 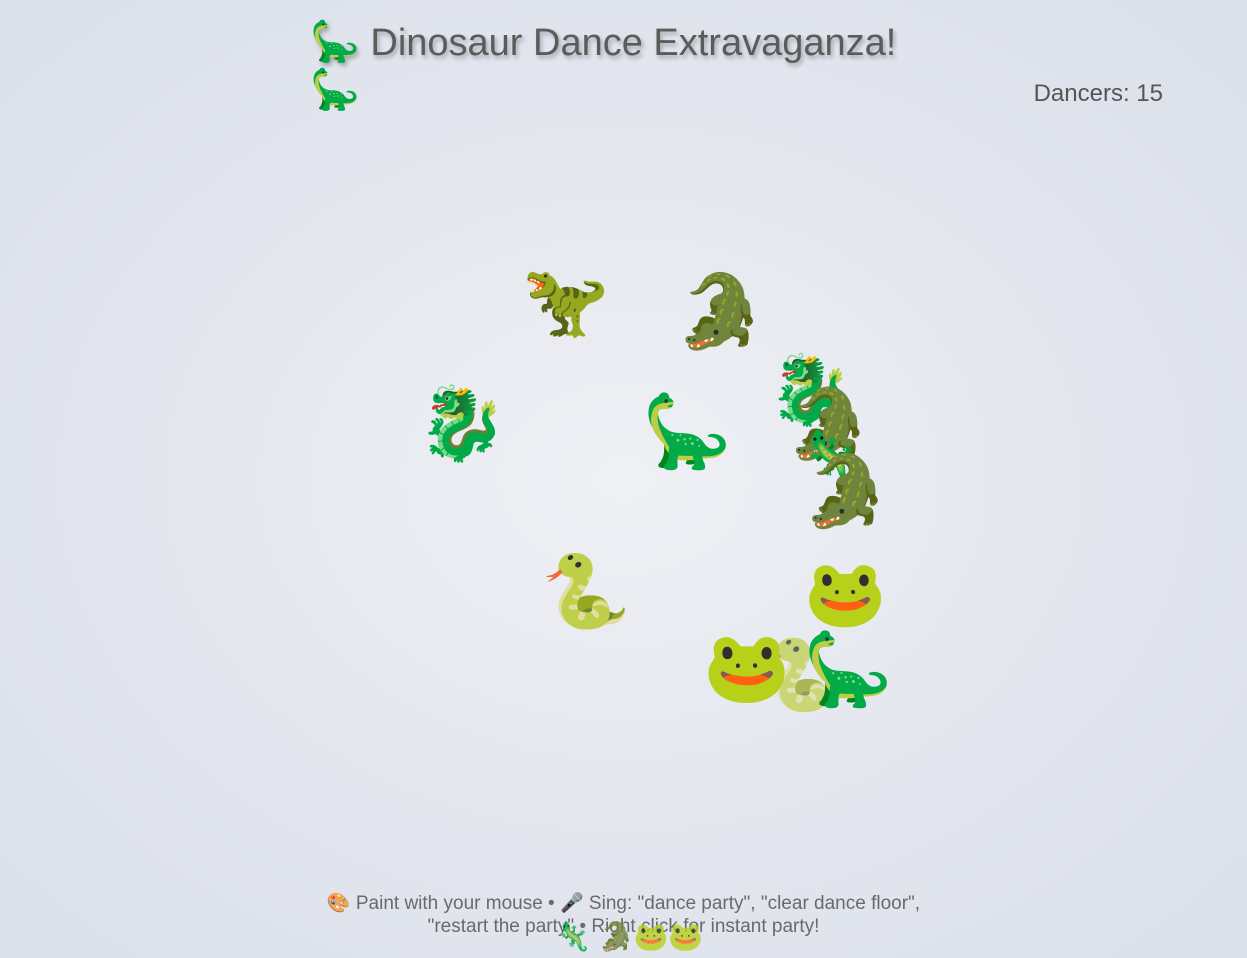 I want to click on snake-dancer: 🐍, so click(x=586, y=592).